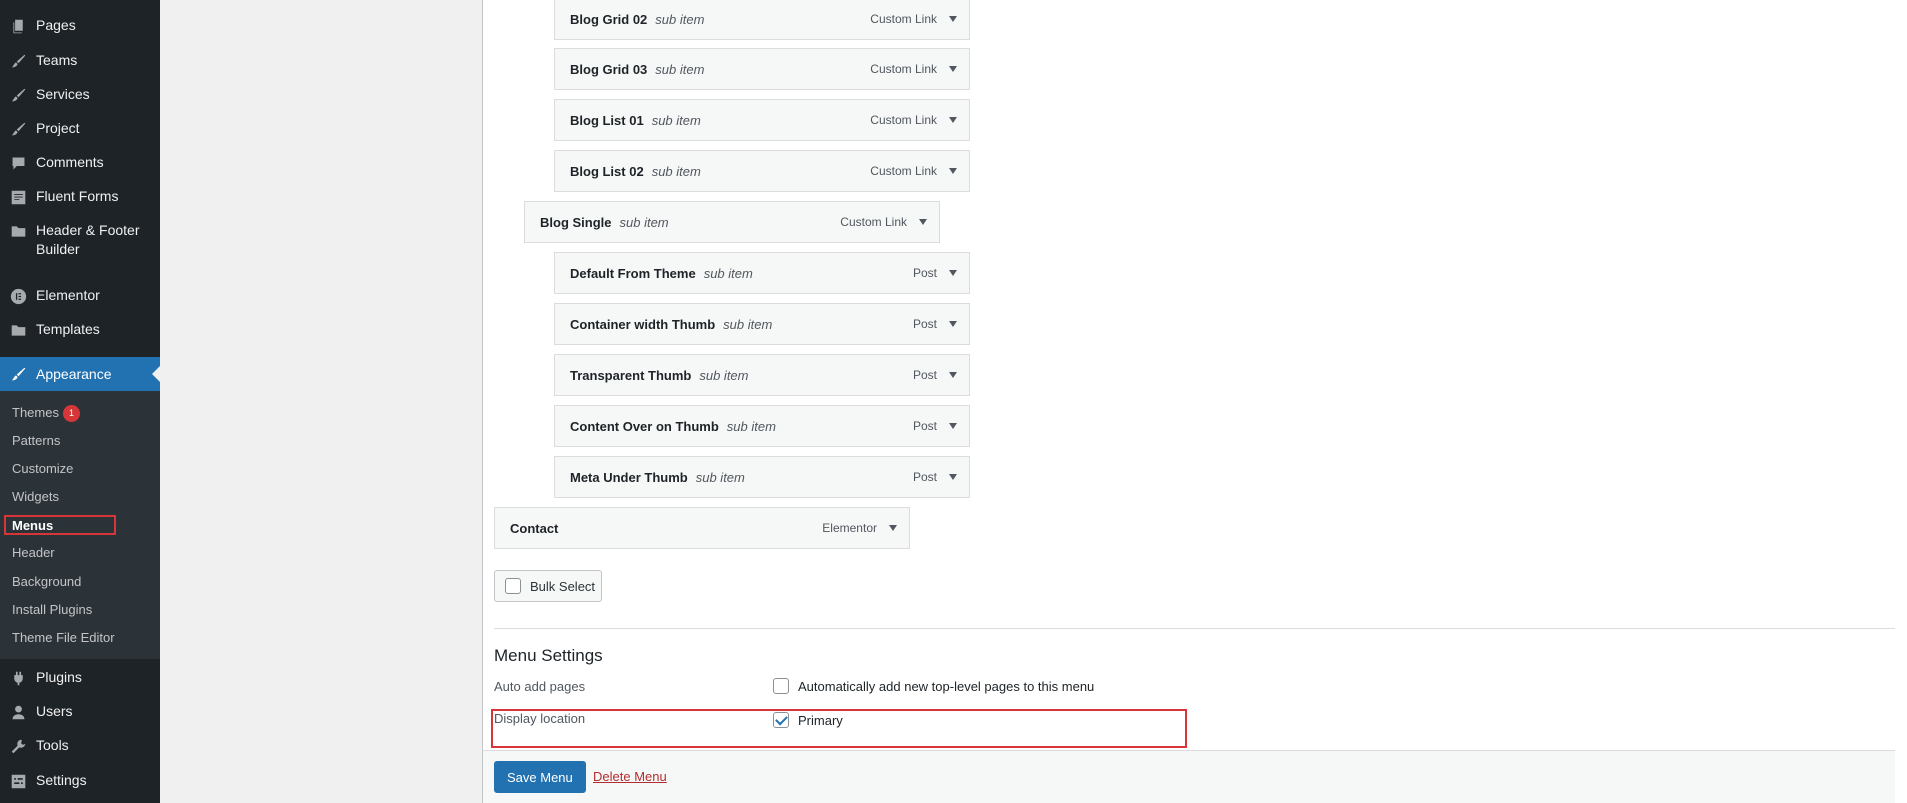  I want to click on menu-footer: Save Menu Delete Menu, so click(1195, 776).